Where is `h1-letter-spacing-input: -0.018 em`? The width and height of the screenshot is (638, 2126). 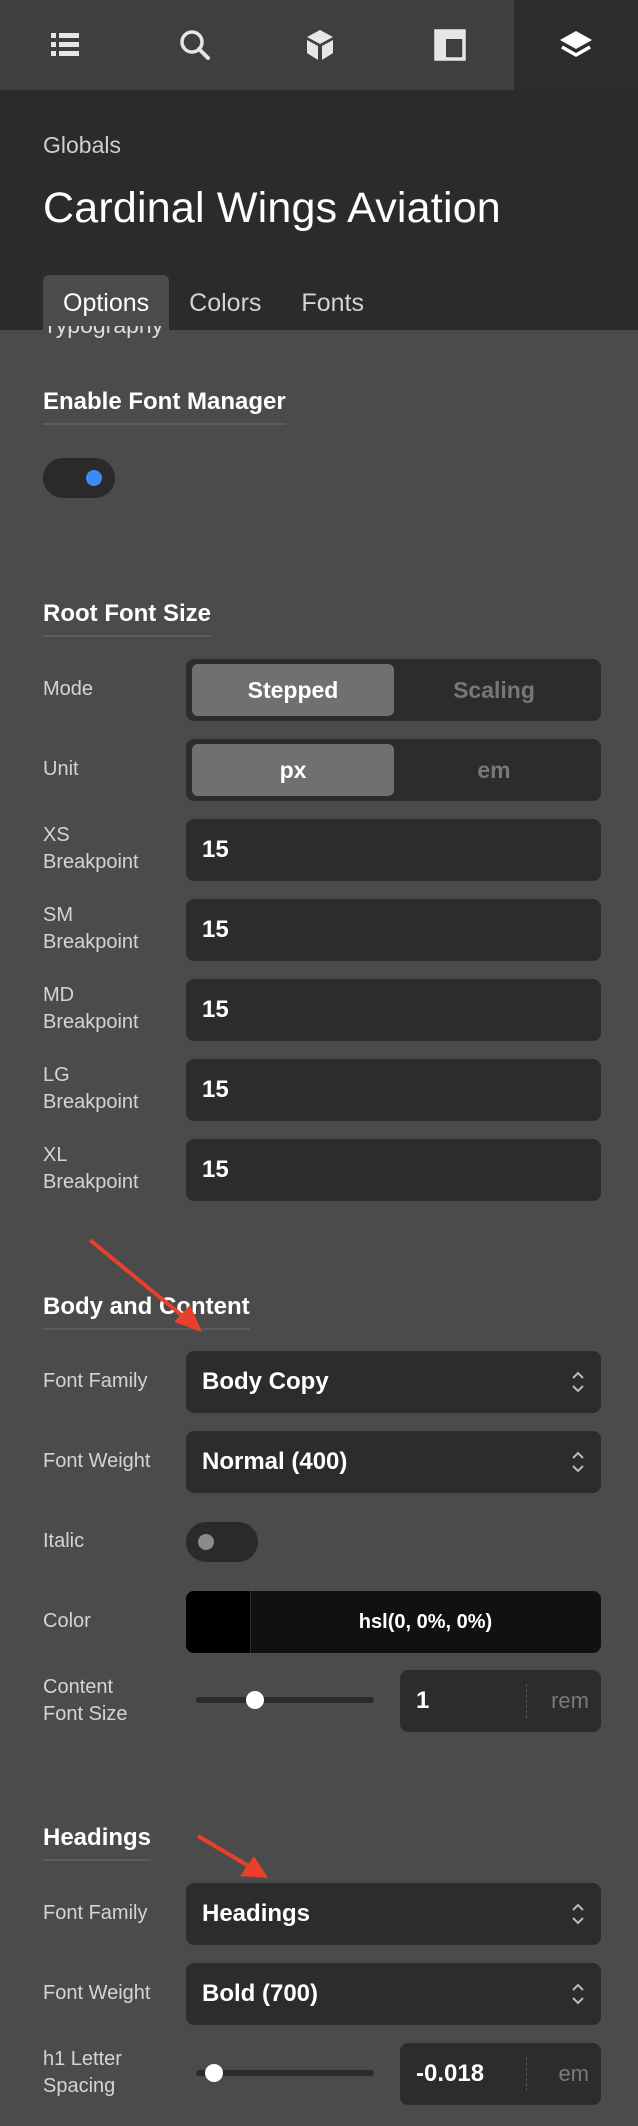
h1-letter-spacing-input: -0.018 em is located at coordinates (500, 2074).